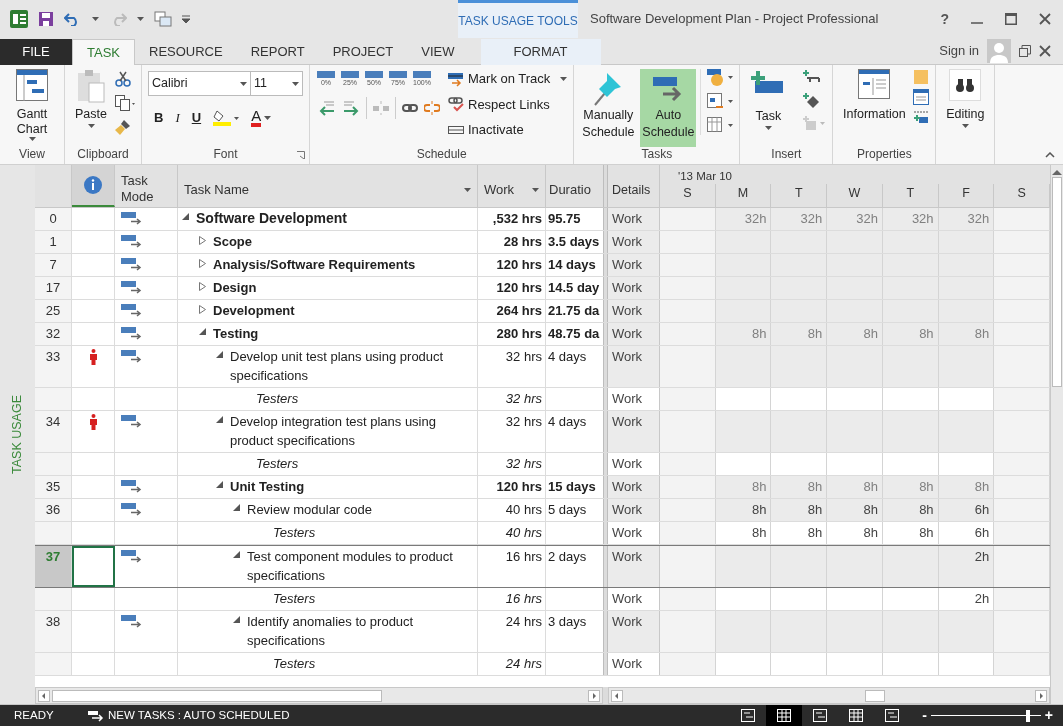 This screenshot has width=1063, height=726. What do you see at coordinates (123, 79) in the screenshot?
I see `scissors-icon` at bounding box center [123, 79].